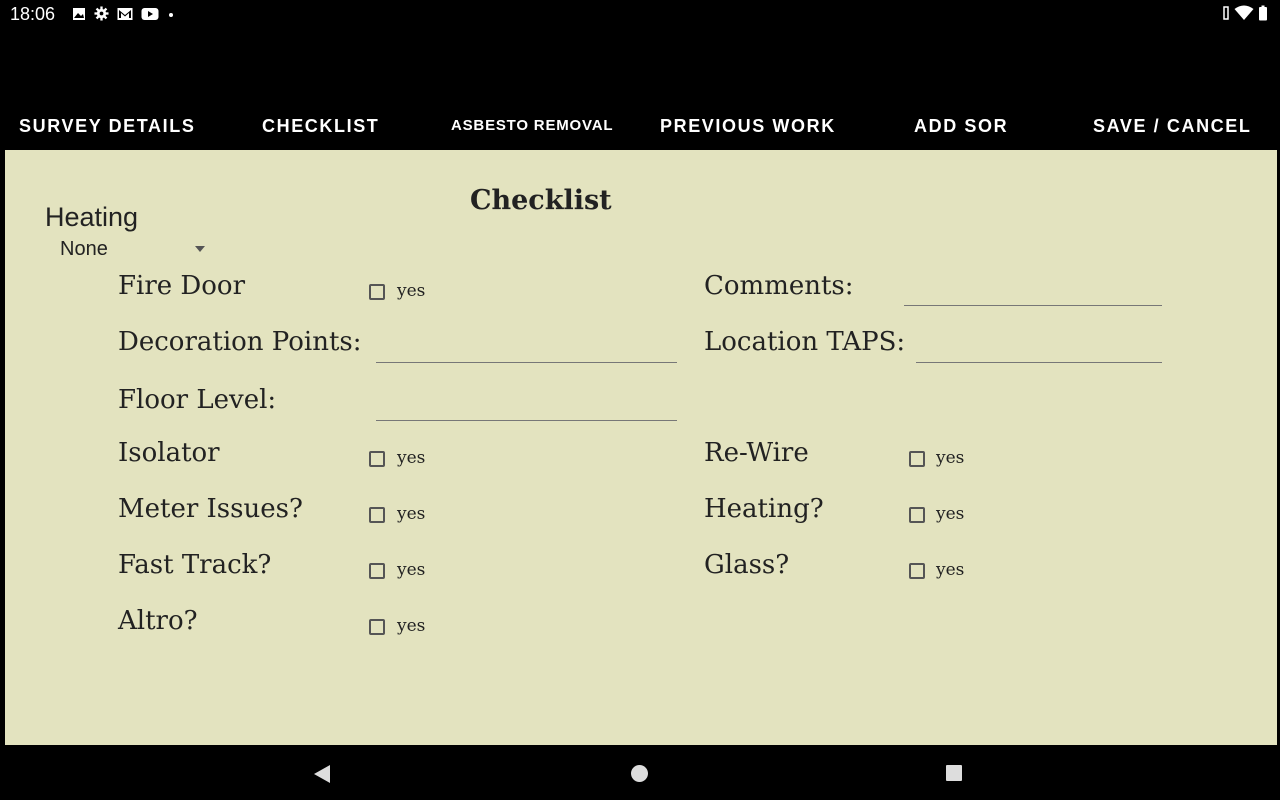 This screenshot has height=800, width=1280. I want to click on meter-issues-yes-label: yes, so click(411, 514).